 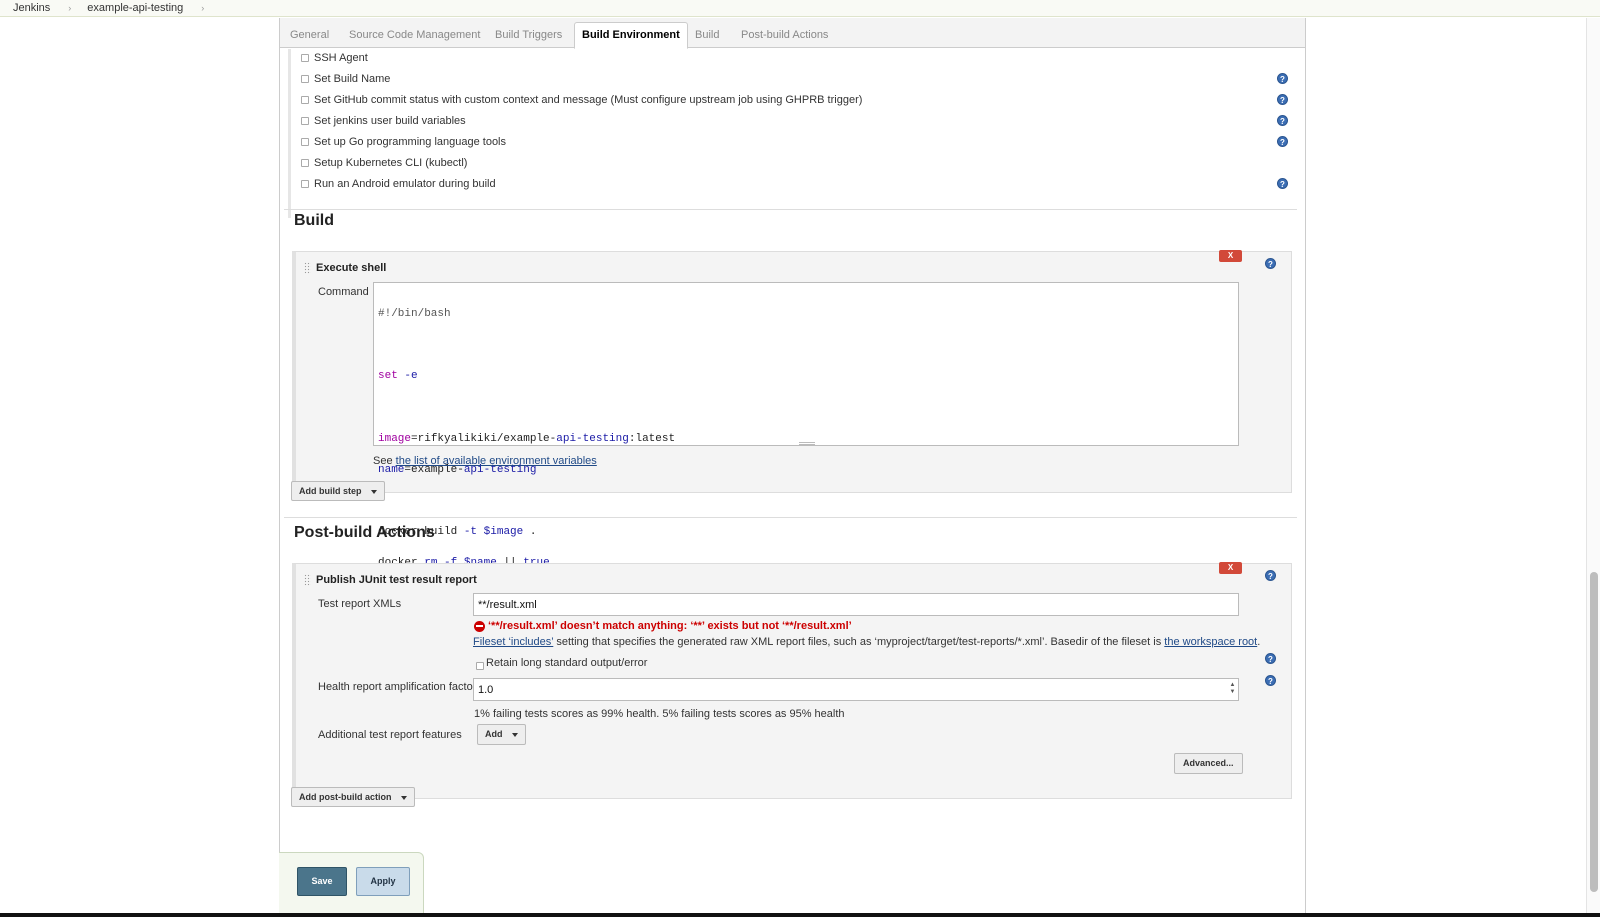 I want to click on option-ssh-agent: SSH Agent, so click(x=334, y=58).